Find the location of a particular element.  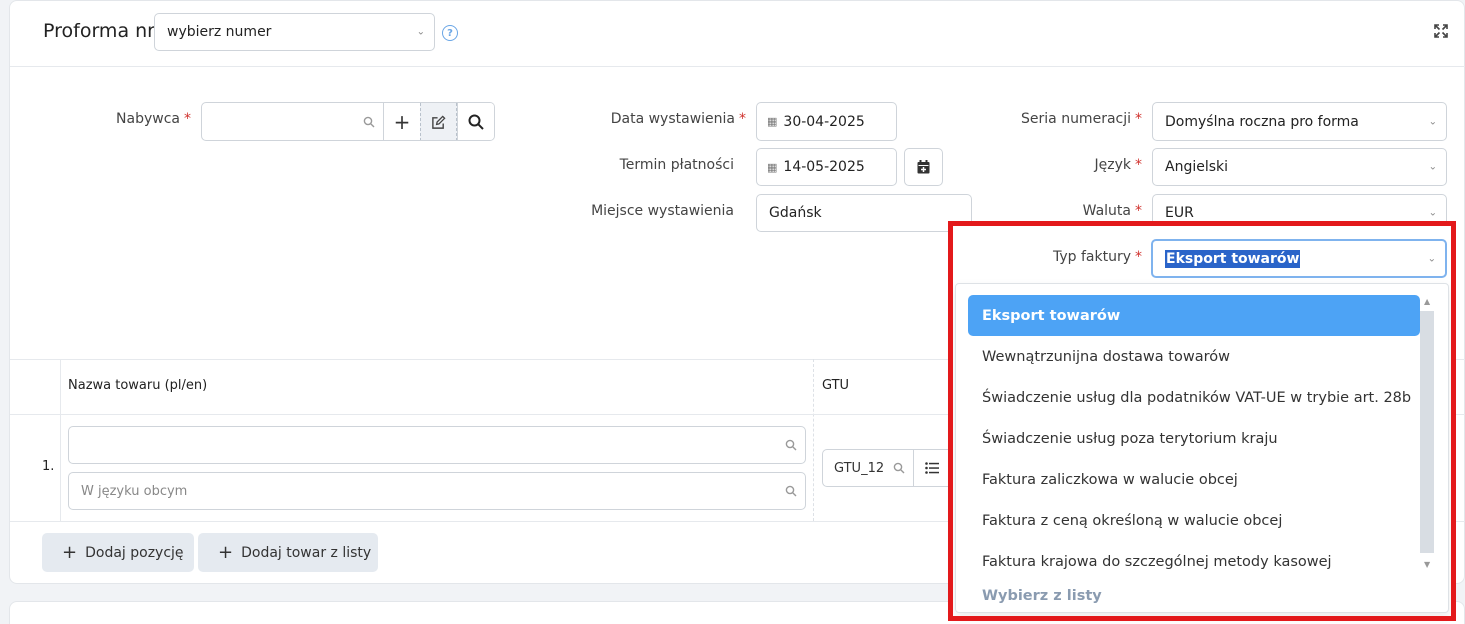

edit-buyer-button is located at coordinates (438, 121).